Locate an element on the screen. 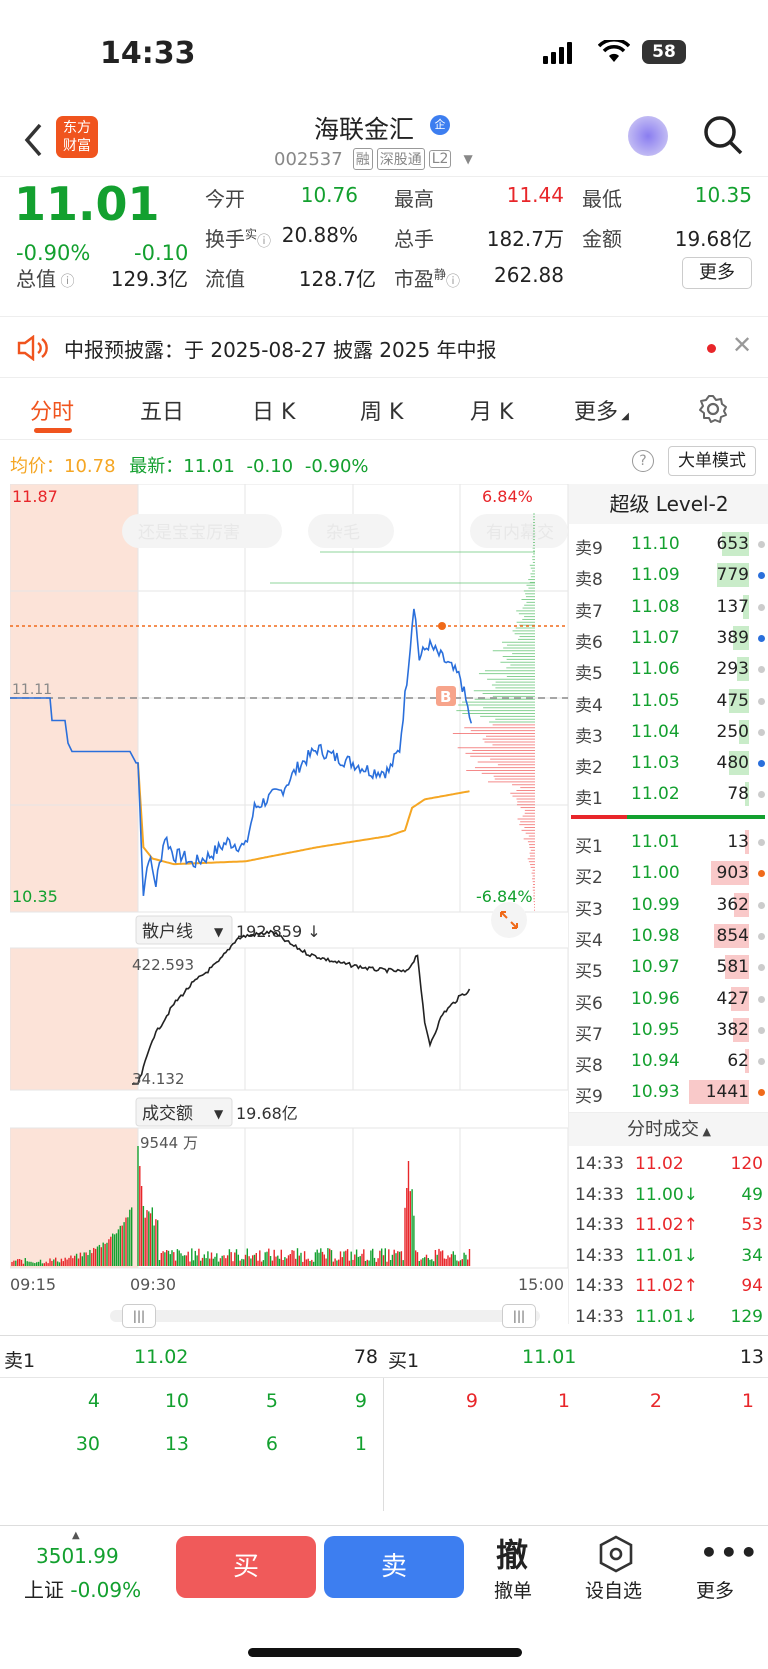 This screenshot has width=768, height=1669. ask-row: 卖8 11.09 779 is located at coordinates (668, 574).